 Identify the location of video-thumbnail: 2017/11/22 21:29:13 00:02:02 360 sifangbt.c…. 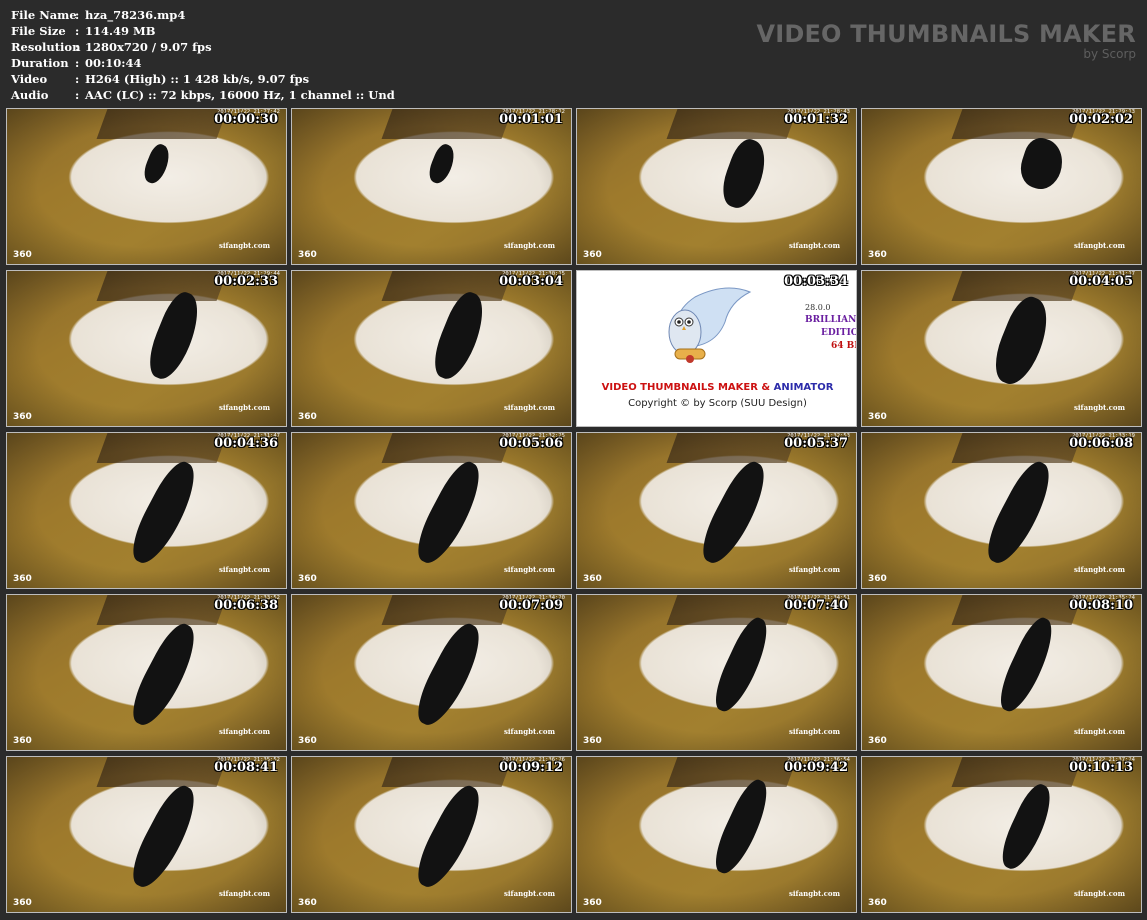
(1001, 186).